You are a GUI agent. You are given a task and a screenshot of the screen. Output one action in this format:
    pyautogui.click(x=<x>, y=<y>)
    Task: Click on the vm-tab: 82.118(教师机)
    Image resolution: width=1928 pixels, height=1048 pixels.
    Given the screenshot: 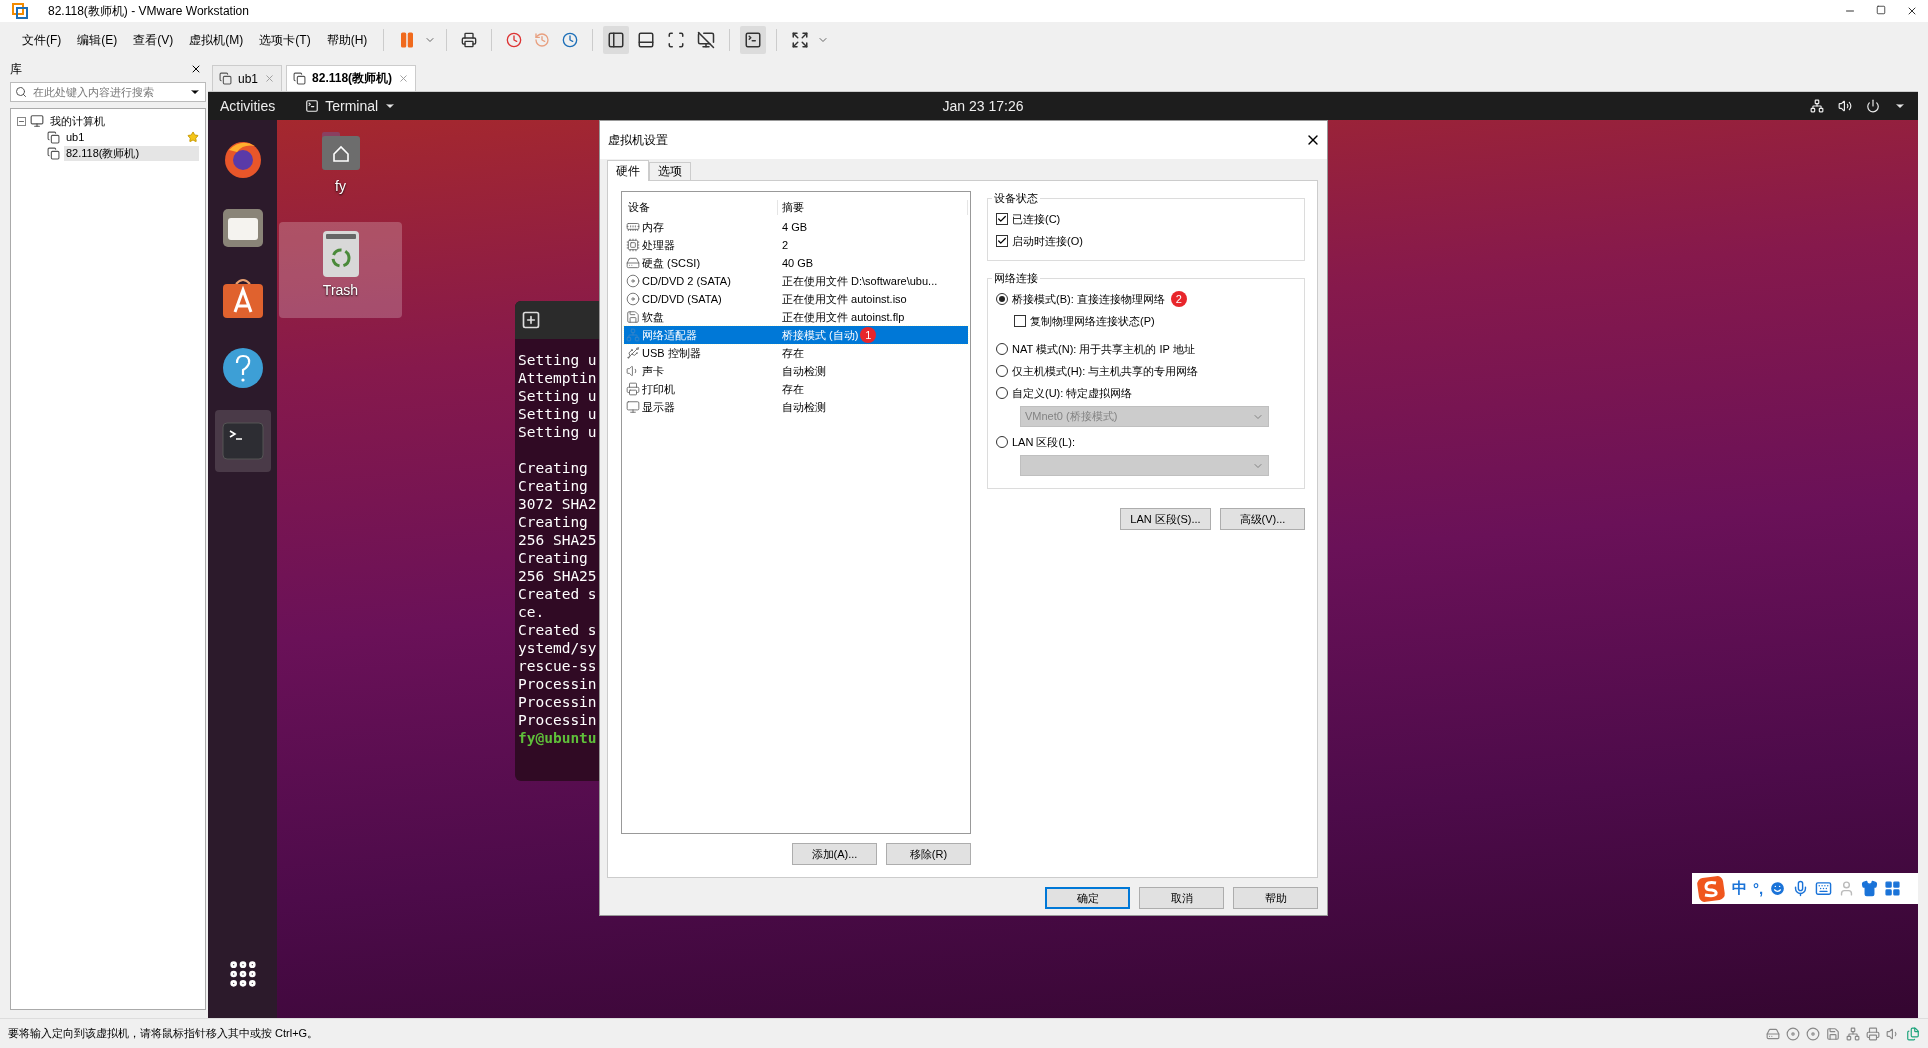 What is the action you would take?
    pyautogui.click(x=351, y=78)
    